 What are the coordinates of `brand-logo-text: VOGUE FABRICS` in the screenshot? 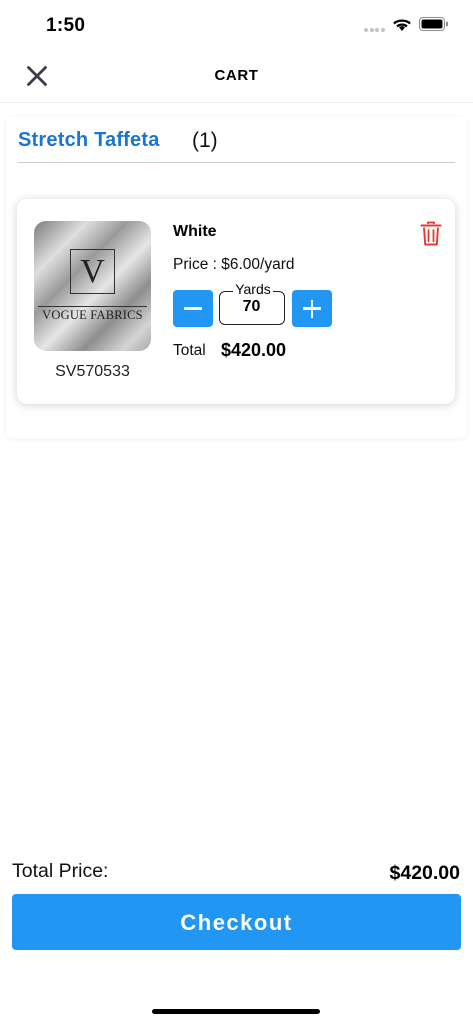 It's located at (92, 315).